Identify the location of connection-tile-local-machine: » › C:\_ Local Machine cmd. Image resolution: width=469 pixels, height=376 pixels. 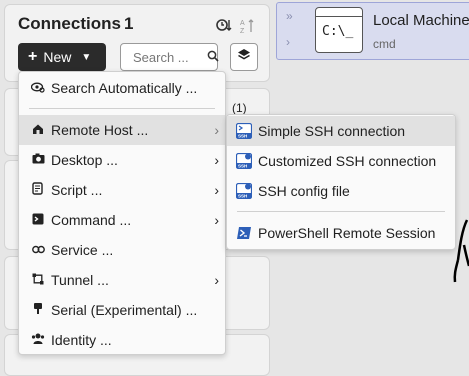
(372, 31).